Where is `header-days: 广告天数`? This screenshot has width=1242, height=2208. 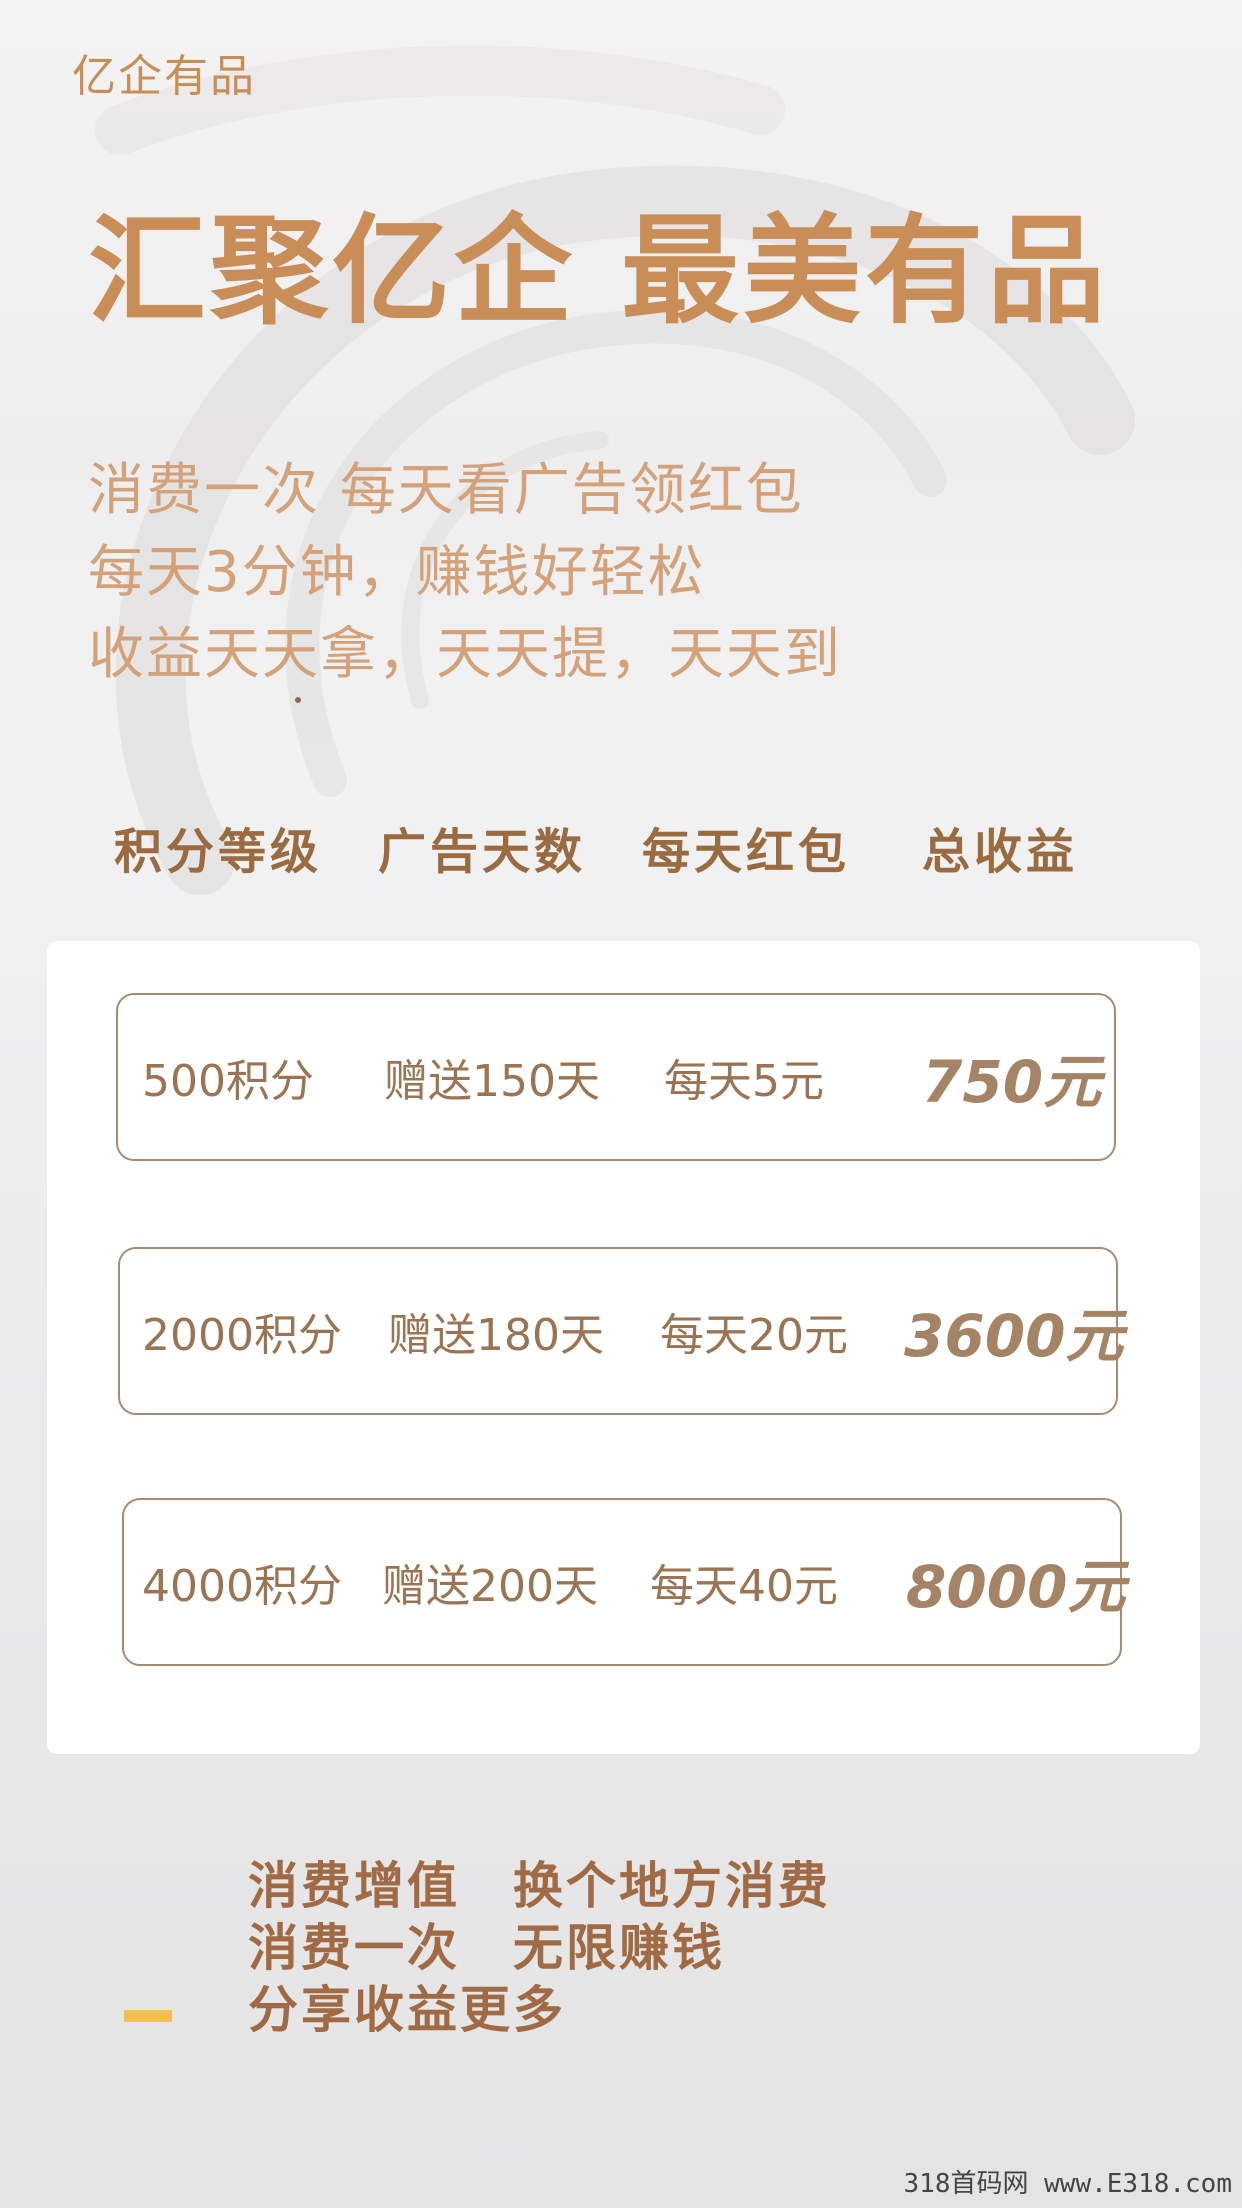 header-days: 广告天数 is located at coordinates (482, 852).